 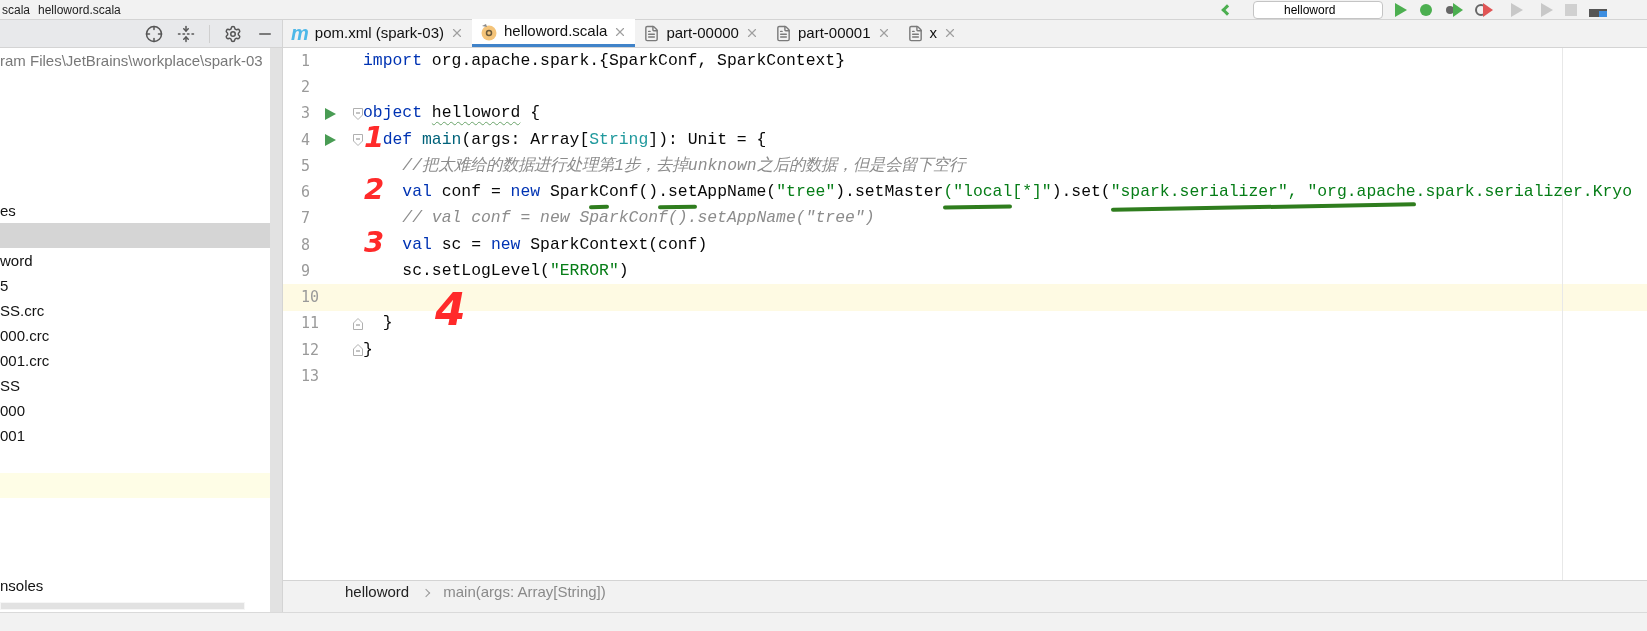 I want to click on editor-tab: part-00001, so click(x=832, y=33).